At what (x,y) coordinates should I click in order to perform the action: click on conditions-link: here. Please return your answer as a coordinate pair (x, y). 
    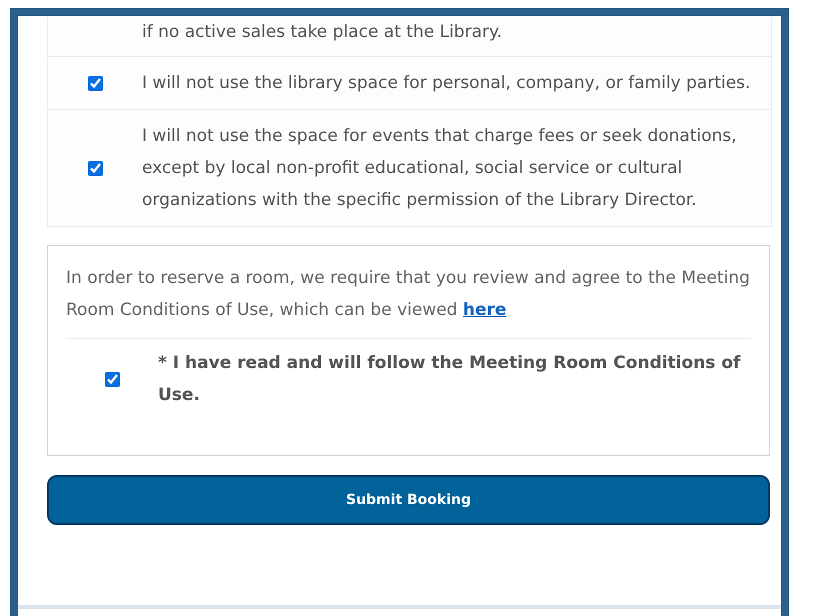
    Looking at the image, I should click on (484, 310).